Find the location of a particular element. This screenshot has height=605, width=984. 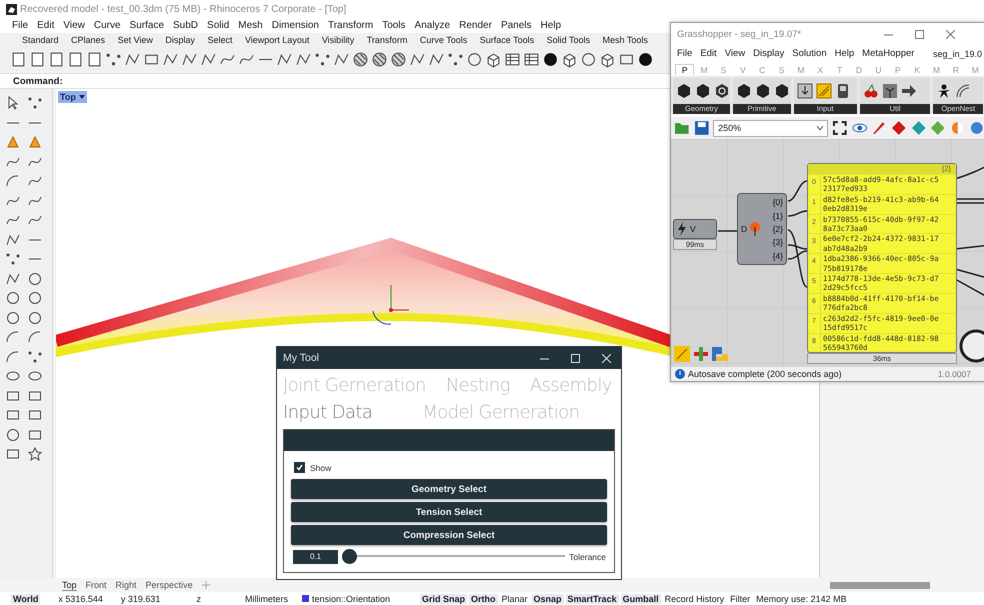

toolbar-tab: Solid Tools is located at coordinates (568, 40).